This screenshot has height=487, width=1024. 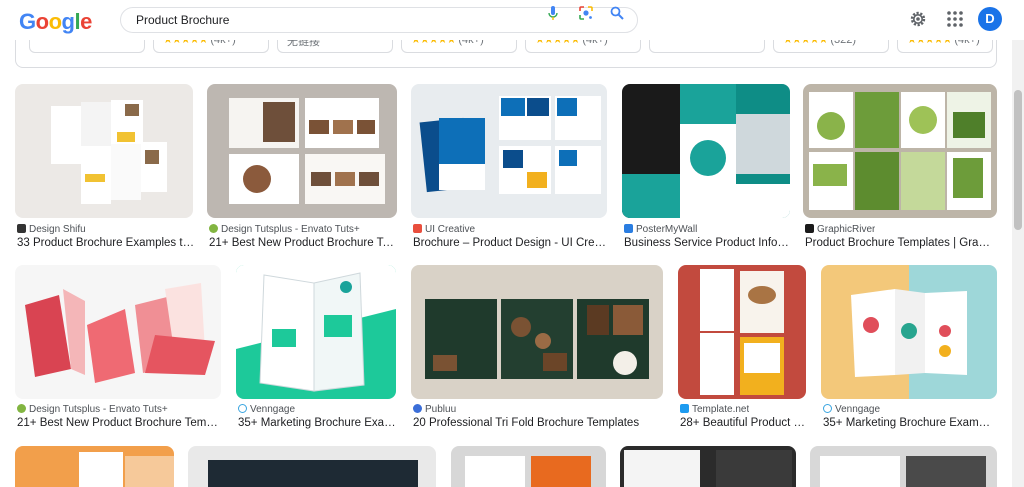 What do you see at coordinates (617, 13) in the screenshot?
I see `search-icon` at bounding box center [617, 13].